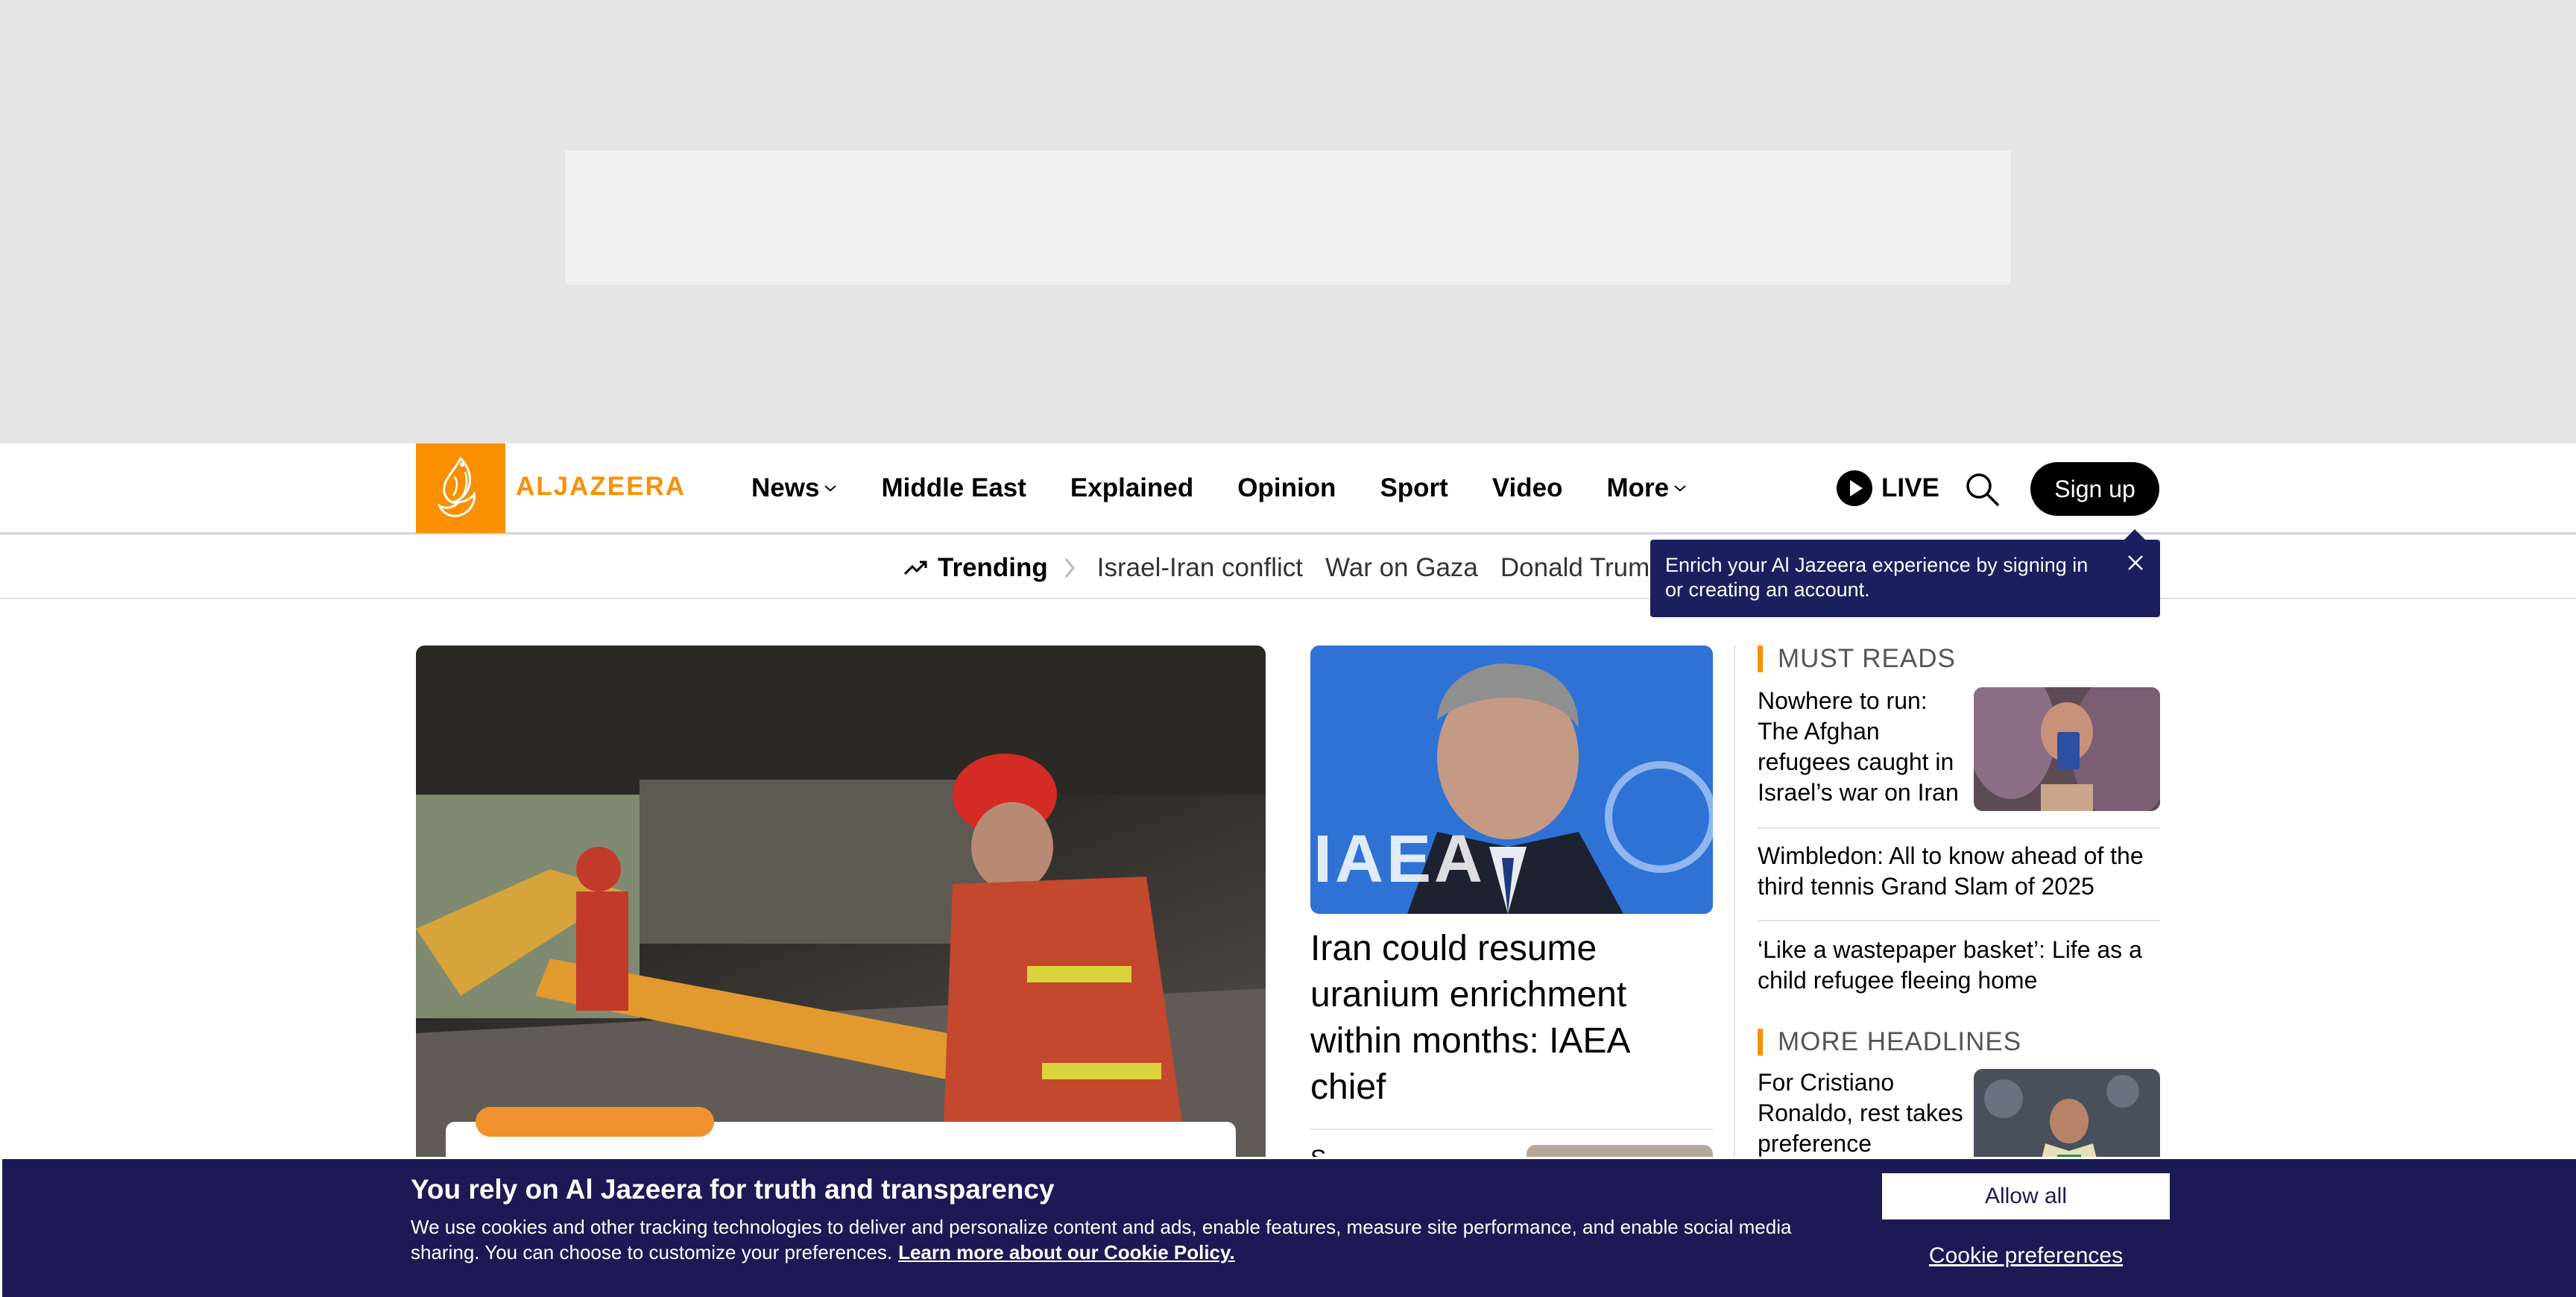 The width and height of the screenshot is (2576, 1297). I want to click on nav-item-news: News, so click(794, 488).